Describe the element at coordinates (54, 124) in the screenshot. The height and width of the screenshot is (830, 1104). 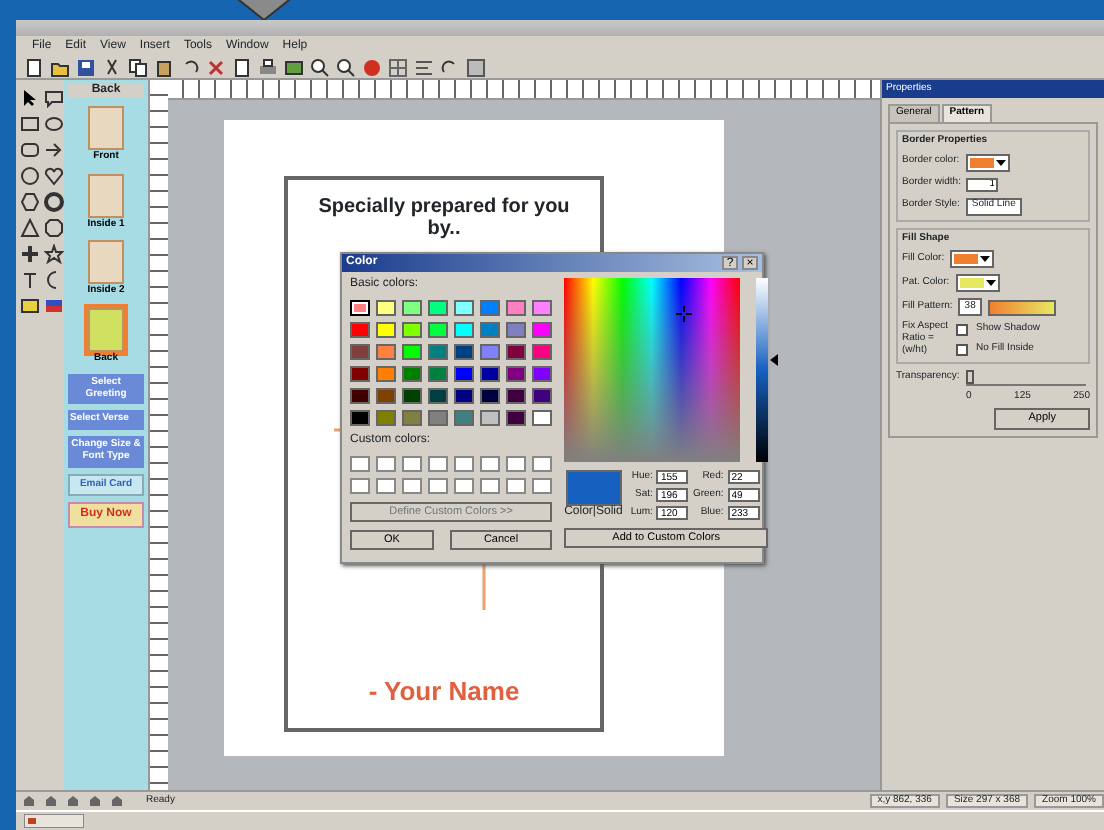
I see `oval-icon` at that location.